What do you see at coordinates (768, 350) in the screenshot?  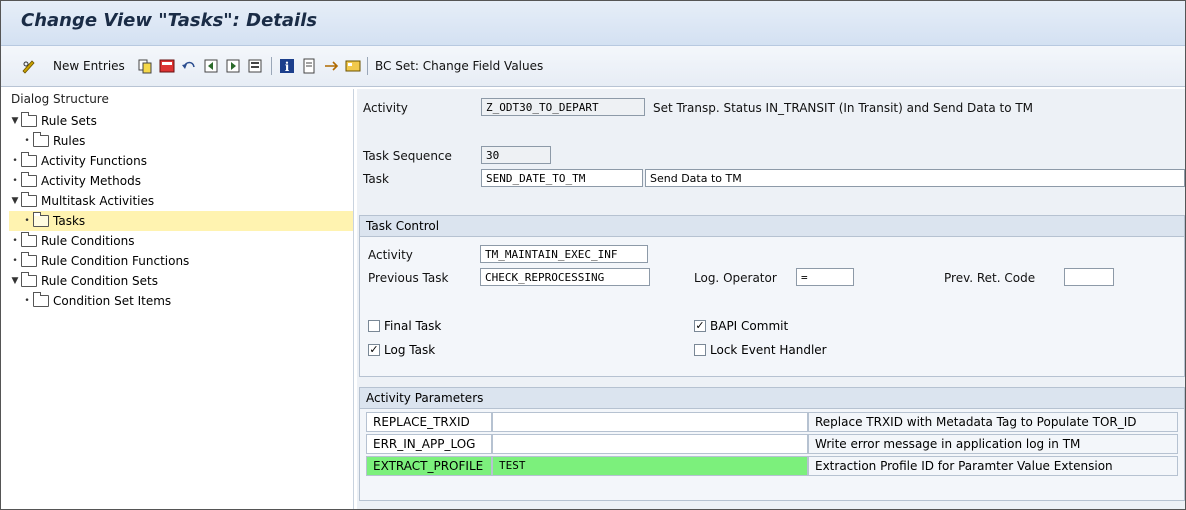 I see `lock-event-handler-label: Lock Event Handler` at bounding box center [768, 350].